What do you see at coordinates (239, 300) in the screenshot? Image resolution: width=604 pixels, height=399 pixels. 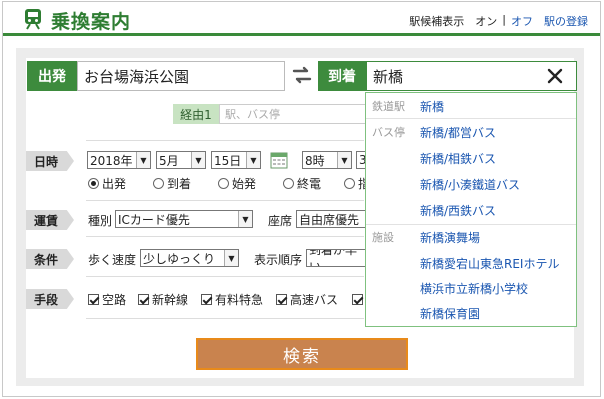 I see `checkbox-label: 有料特急` at bounding box center [239, 300].